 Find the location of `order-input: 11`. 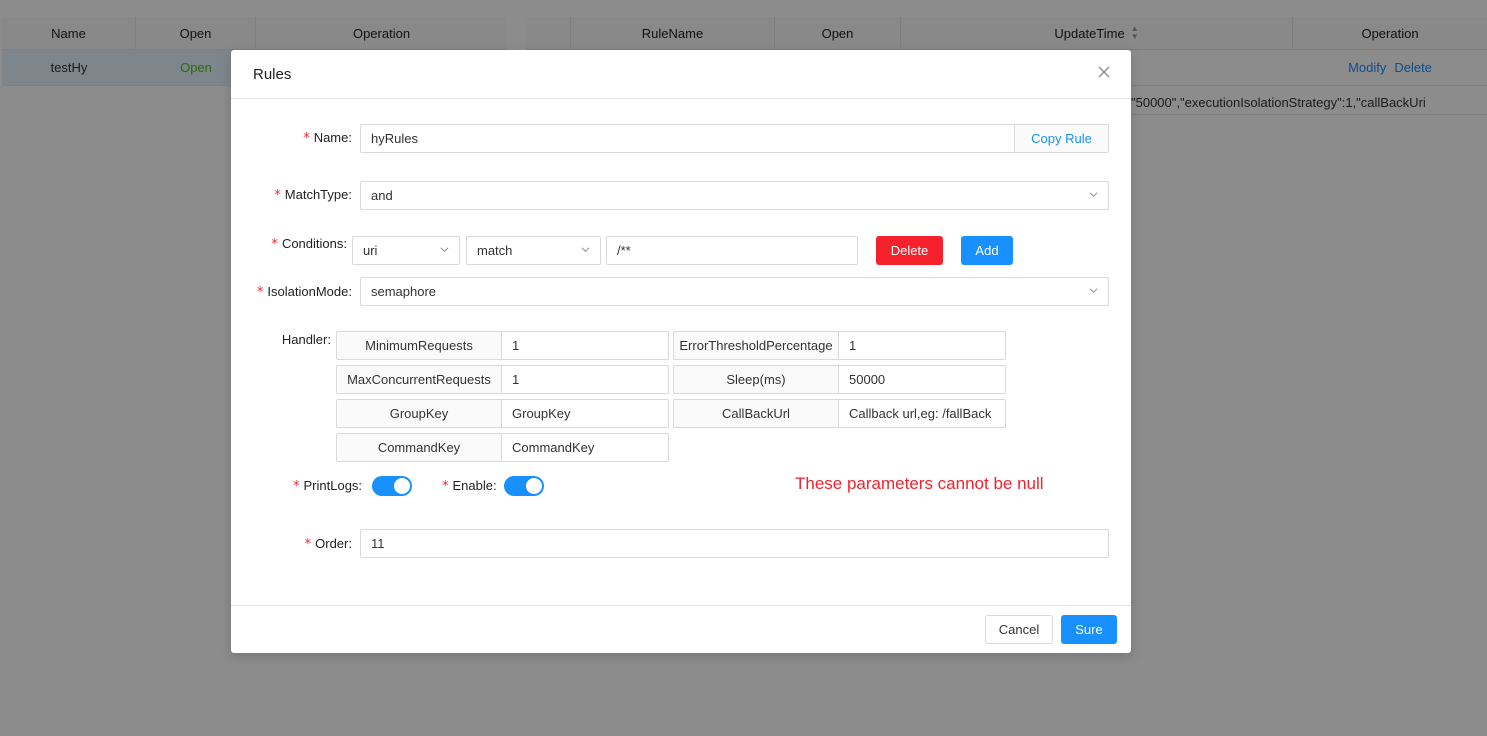

order-input: 11 is located at coordinates (734, 543).